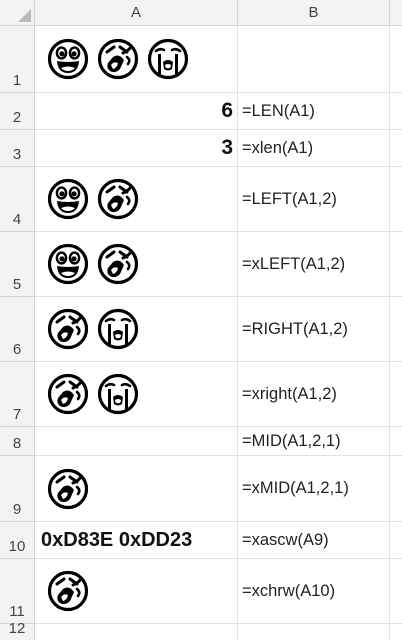 Image resolution: width=402 pixels, height=640 pixels. I want to click on column-header-c-partial, so click(396, 13).